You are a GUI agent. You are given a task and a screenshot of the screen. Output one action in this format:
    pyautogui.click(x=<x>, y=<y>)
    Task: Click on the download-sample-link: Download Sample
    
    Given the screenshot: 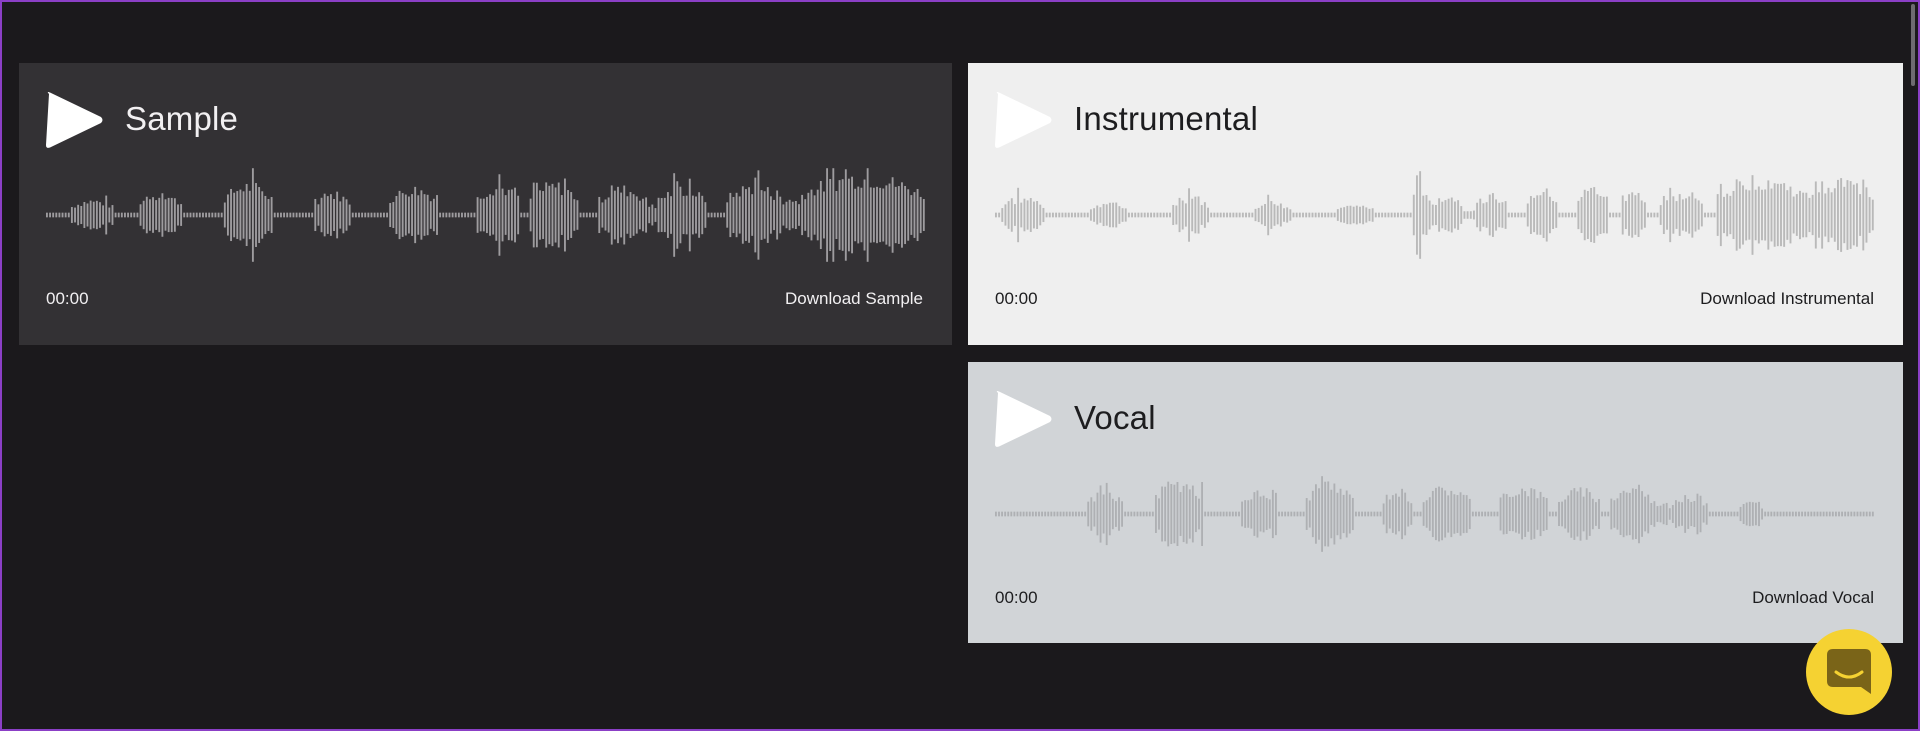 What is the action you would take?
    pyautogui.click(x=854, y=299)
    